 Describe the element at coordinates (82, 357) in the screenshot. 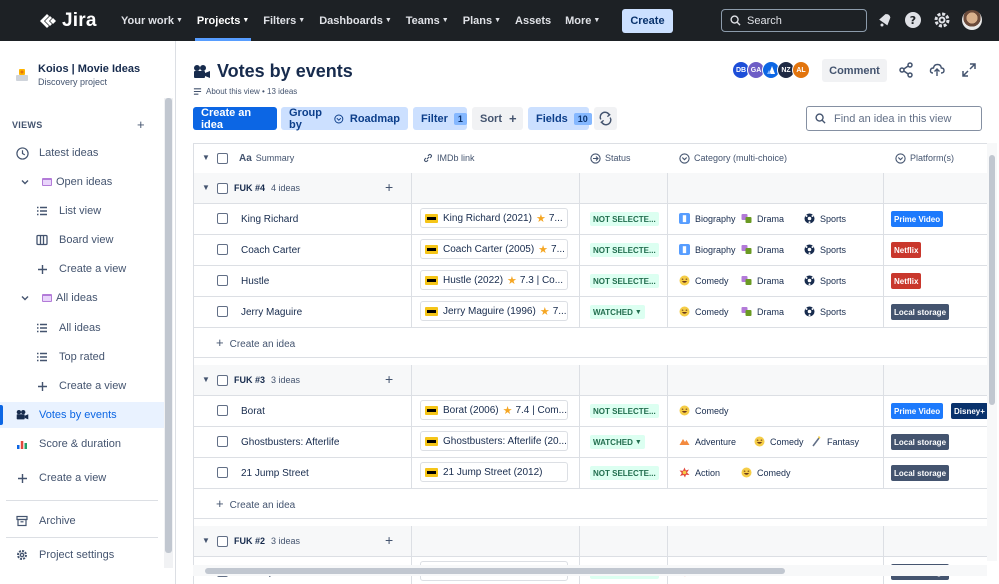

I see `sidebar-item-top-rated: Top rated` at that location.